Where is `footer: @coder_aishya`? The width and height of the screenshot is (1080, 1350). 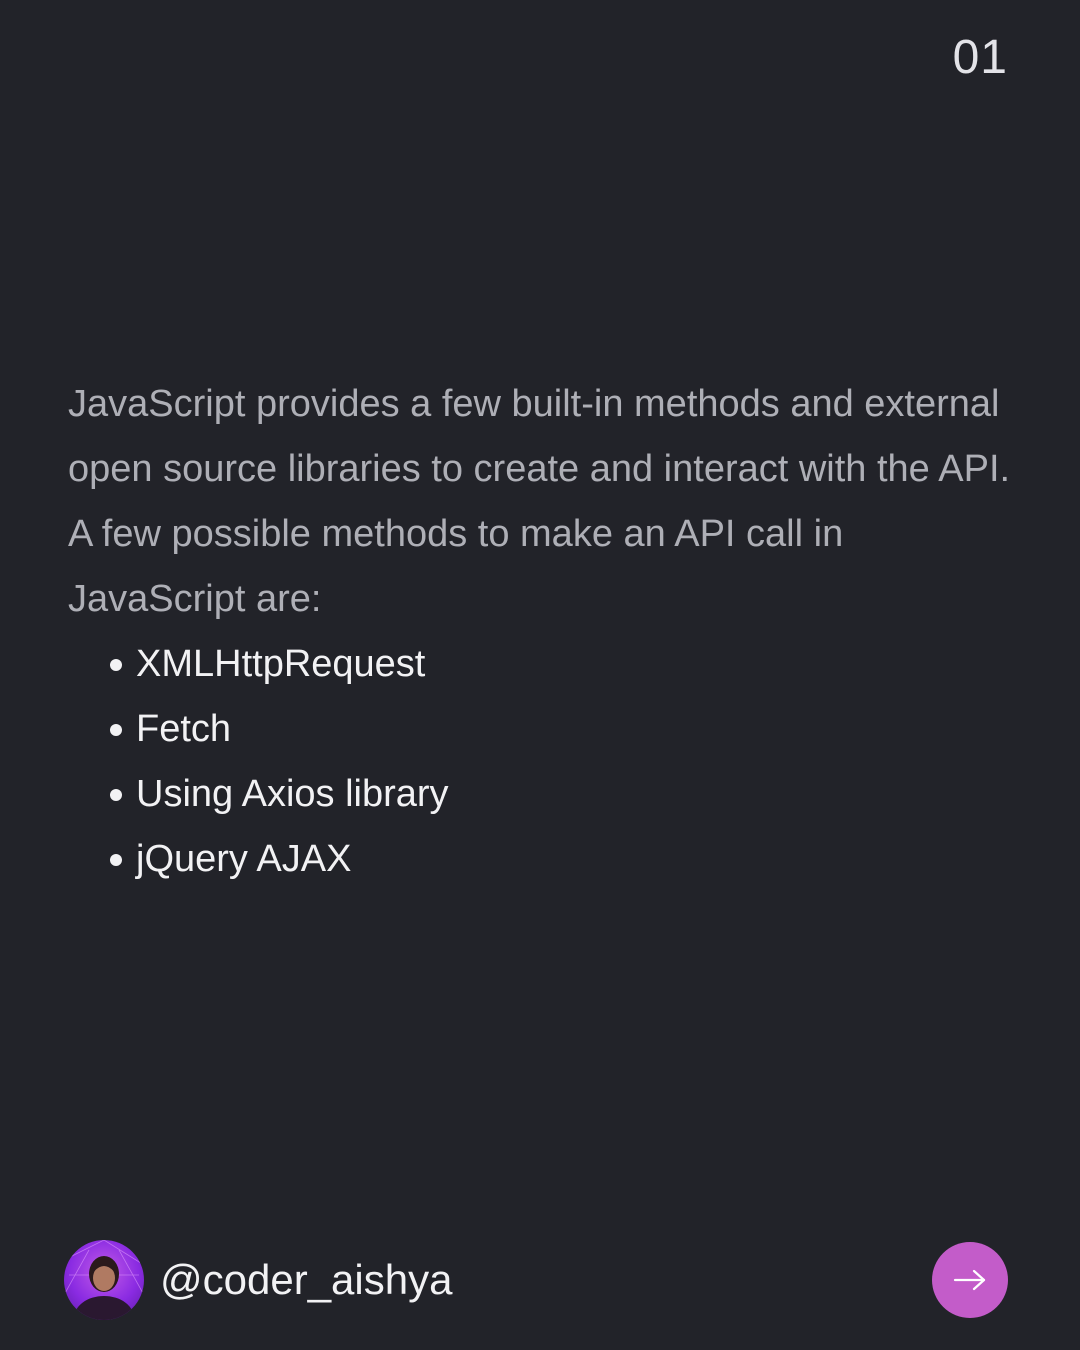
footer: @coder_aishya is located at coordinates (536, 1281).